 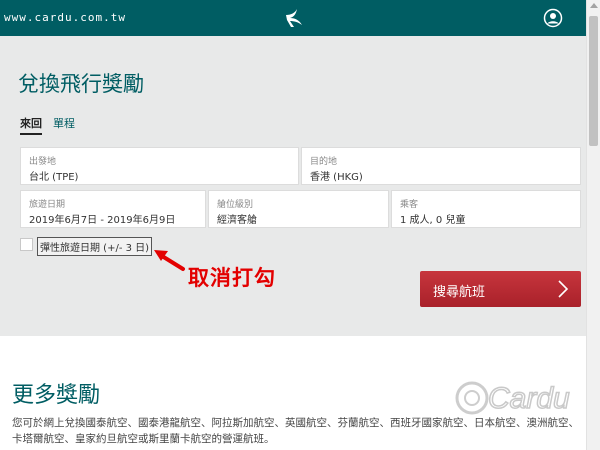 I want to click on watermark-text: Cardu, so click(x=529, y=398).